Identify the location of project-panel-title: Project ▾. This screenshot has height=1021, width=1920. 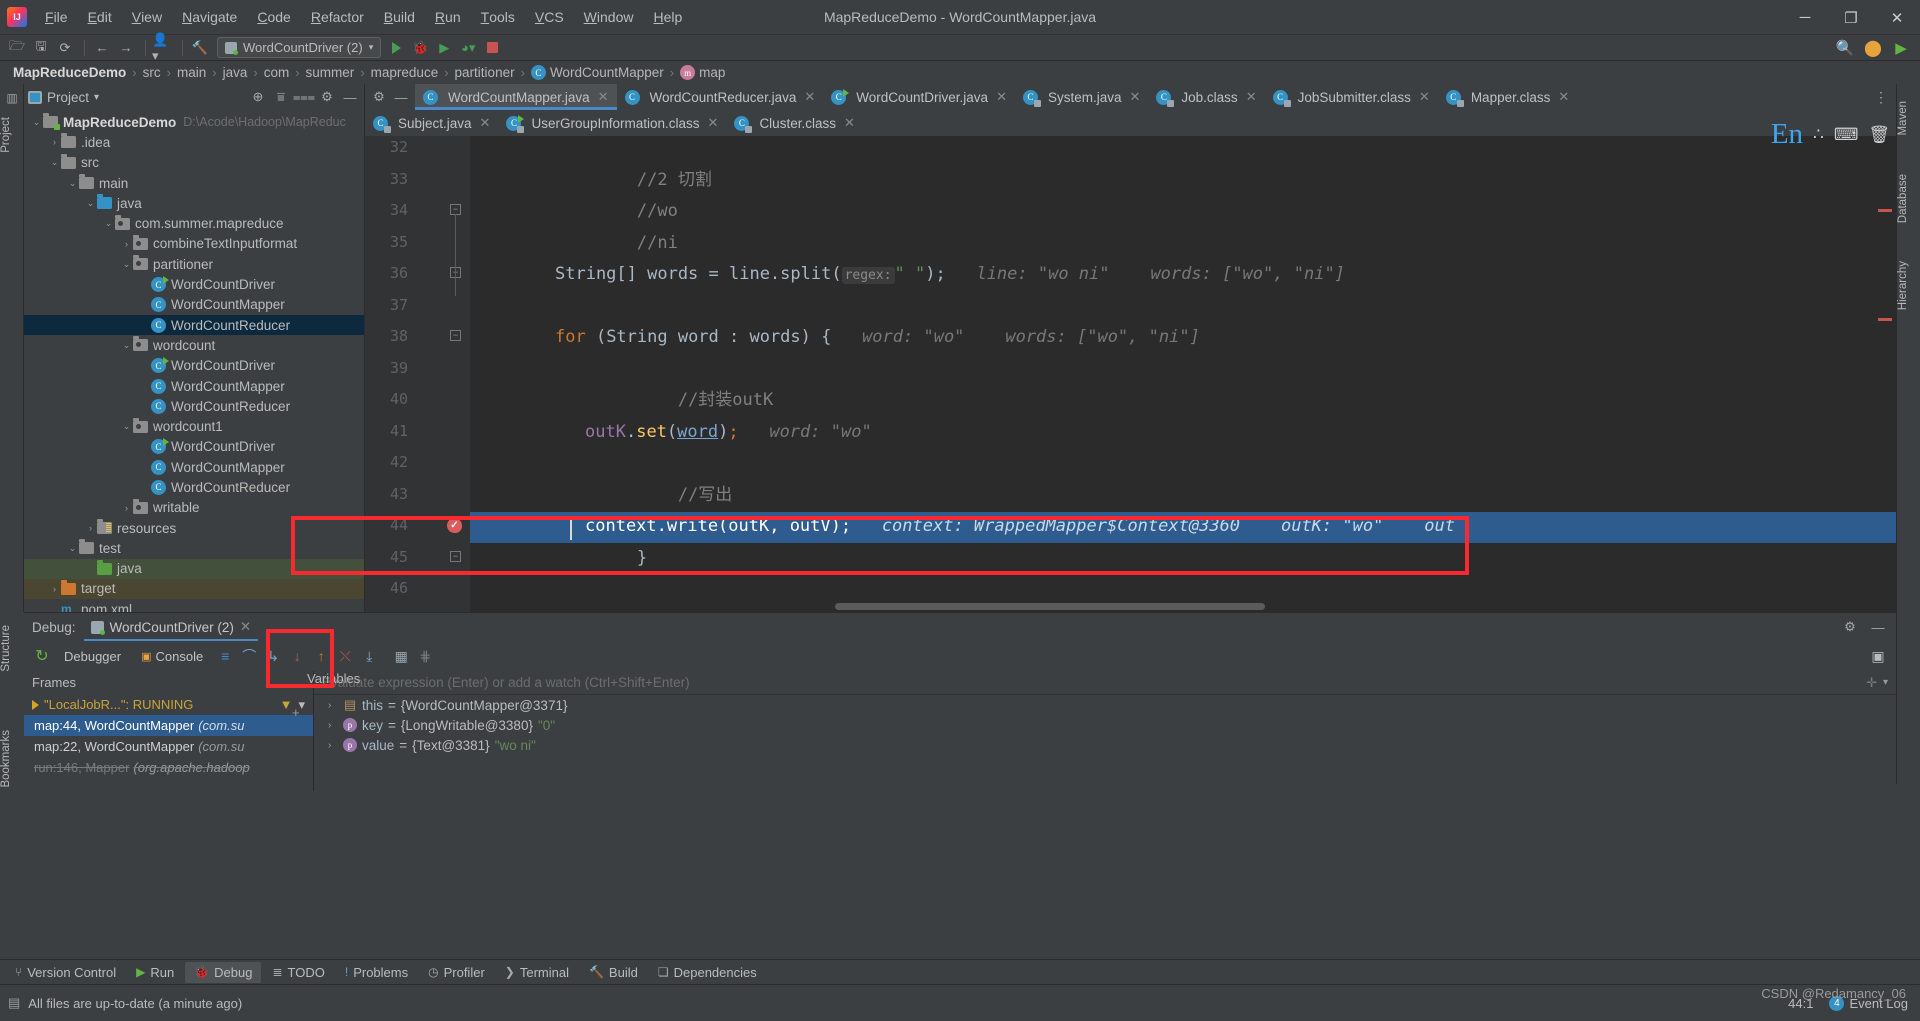
(63, 97).